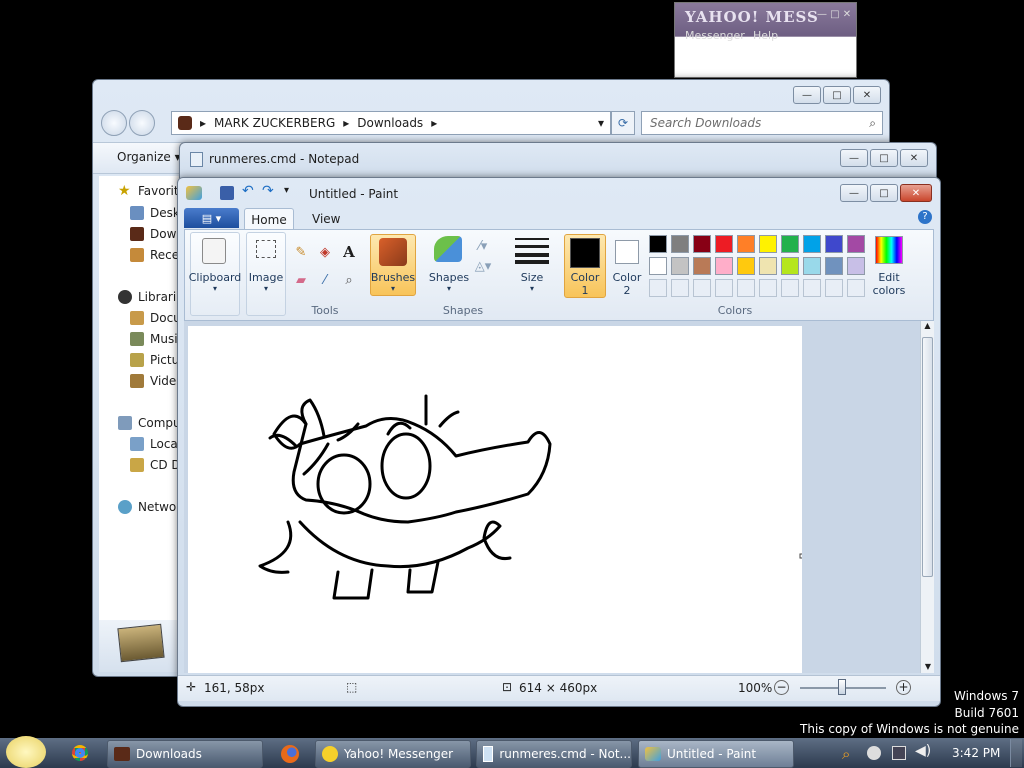 The width and height of the screenshot is (1024, 768). I want to click on sidebar-item-pictures: Pictu, so click(154, 360).